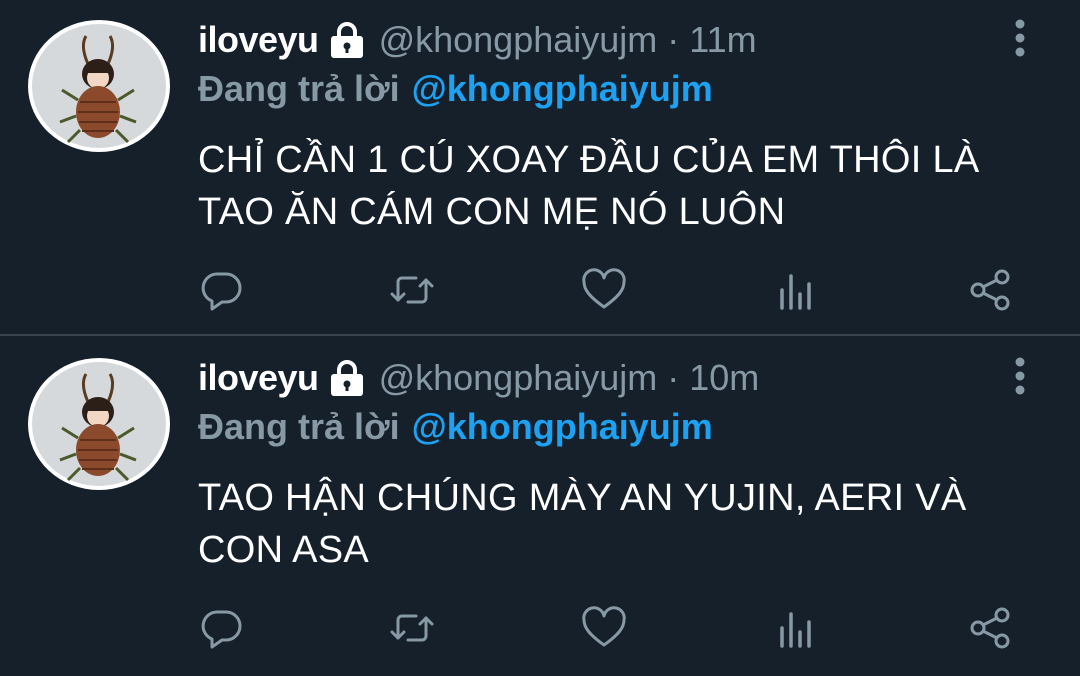 The image size is (1080, 676). What do you see at coordinates (540, 335) in the screenshot?
I see `tweet-divider` at bounding box center [540, 335].